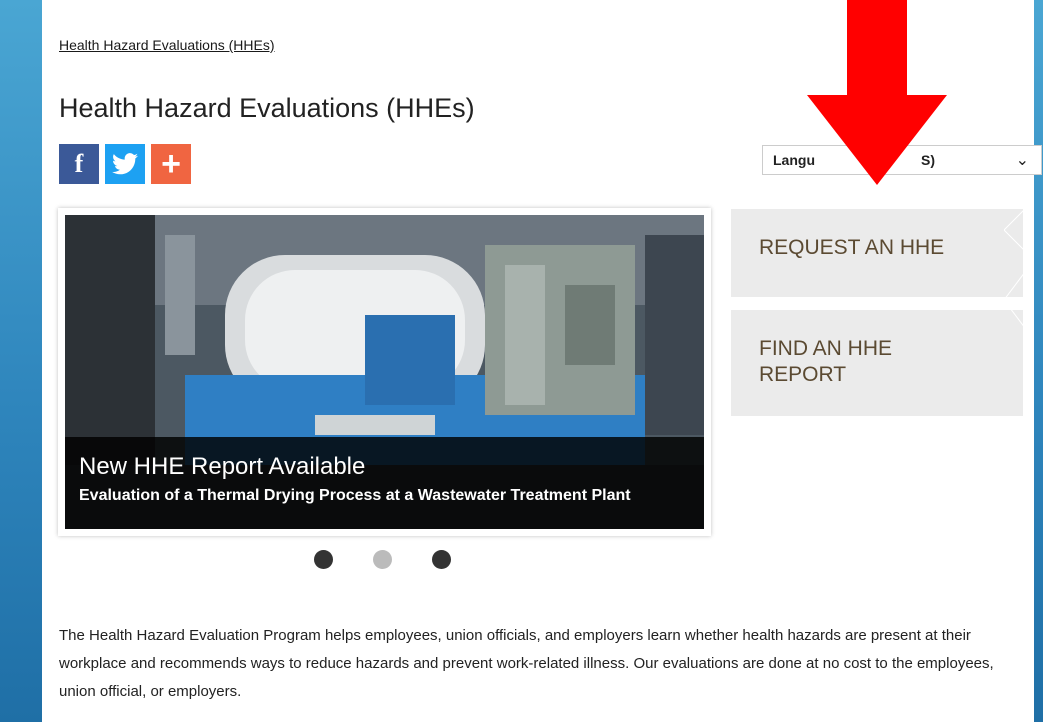 The image size is (1043, 722). I want to click on carousel-pagination, so click(382, 559).